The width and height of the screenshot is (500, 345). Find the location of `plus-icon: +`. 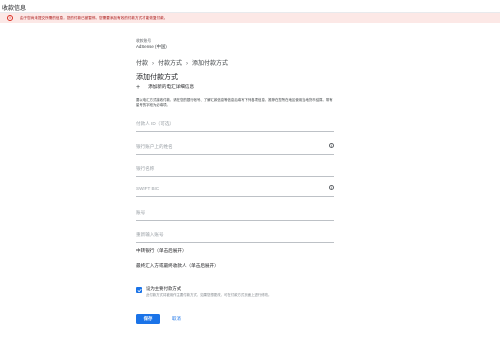

plus-icon: + is located at coordinates (138, 87).